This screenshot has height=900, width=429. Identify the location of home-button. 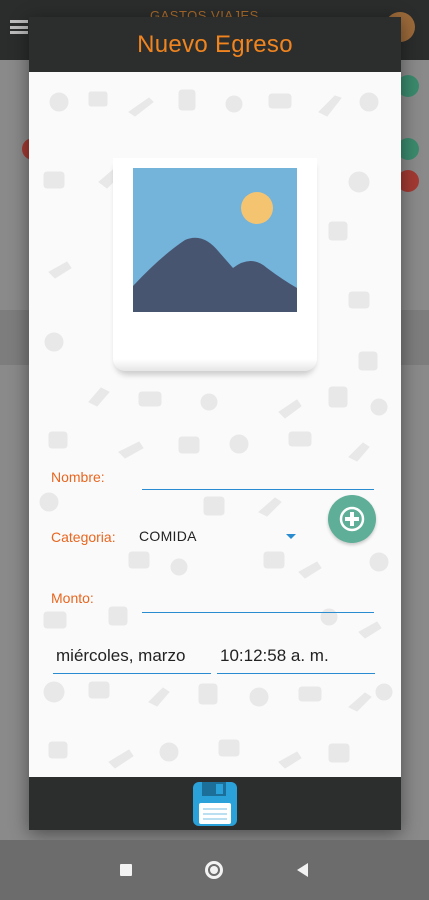
(214, 870).